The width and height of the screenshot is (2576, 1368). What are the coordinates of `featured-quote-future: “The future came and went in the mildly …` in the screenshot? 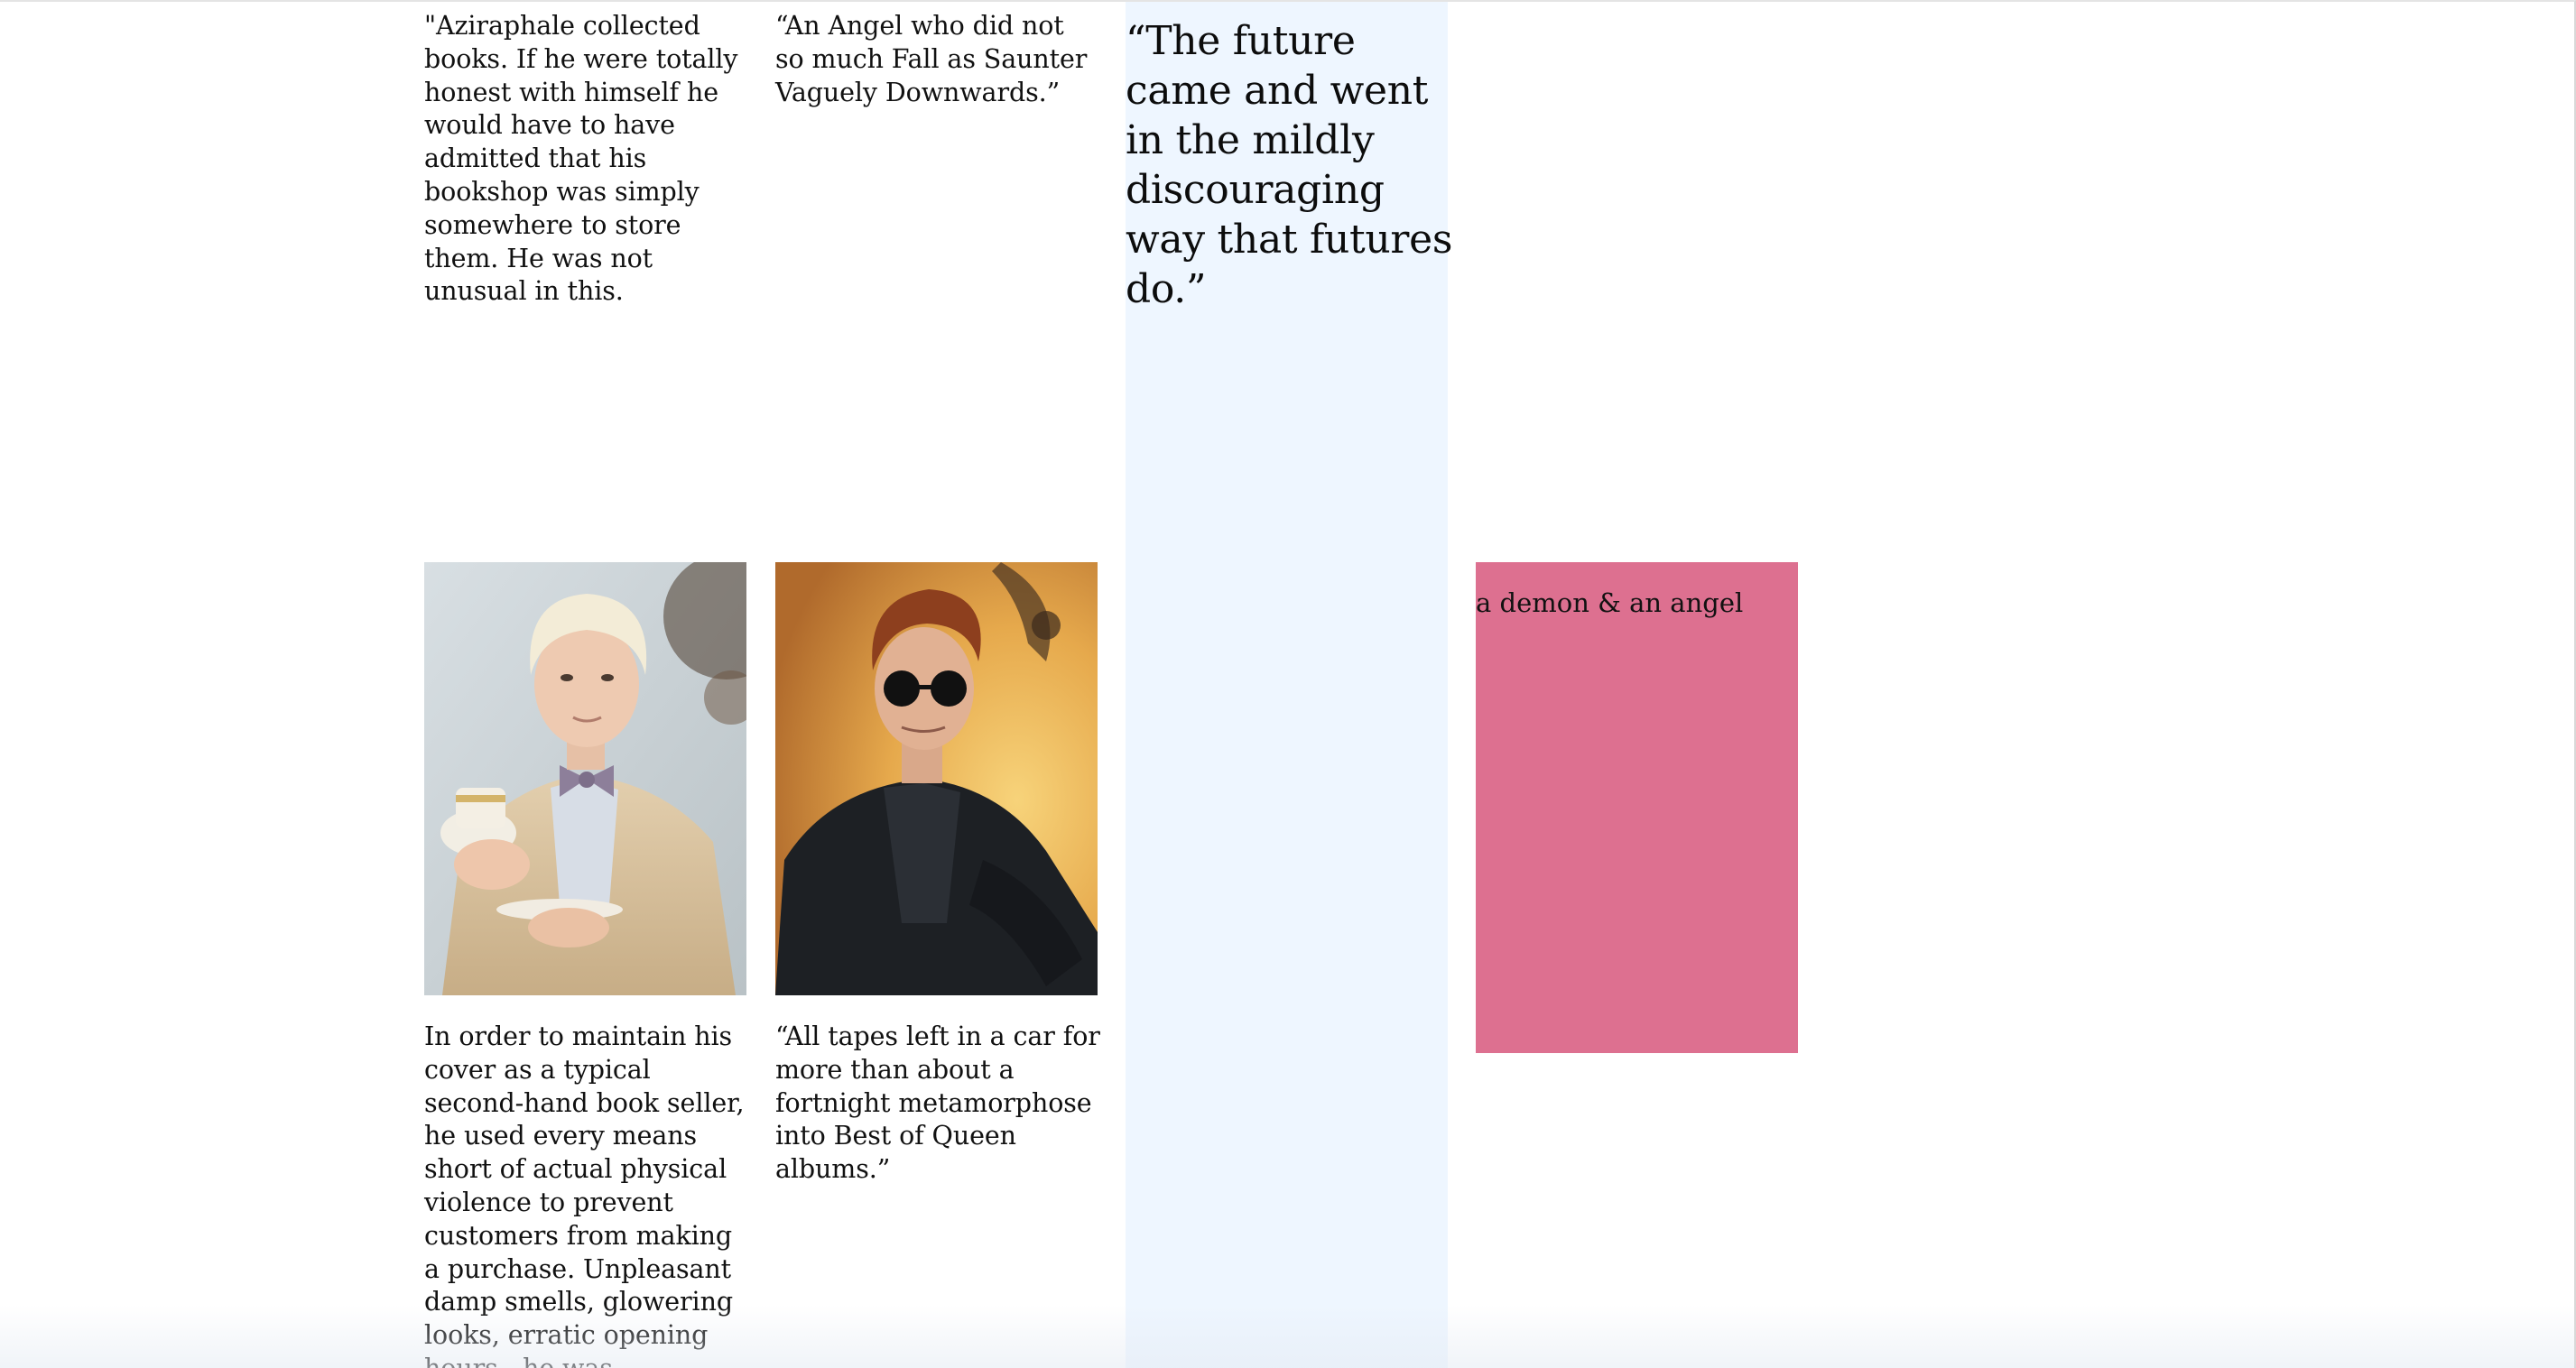 It's located at (1289, 165).